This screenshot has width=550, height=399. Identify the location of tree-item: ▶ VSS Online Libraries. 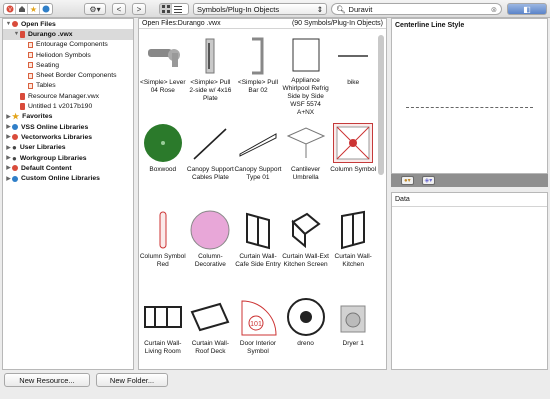
(68, 127).